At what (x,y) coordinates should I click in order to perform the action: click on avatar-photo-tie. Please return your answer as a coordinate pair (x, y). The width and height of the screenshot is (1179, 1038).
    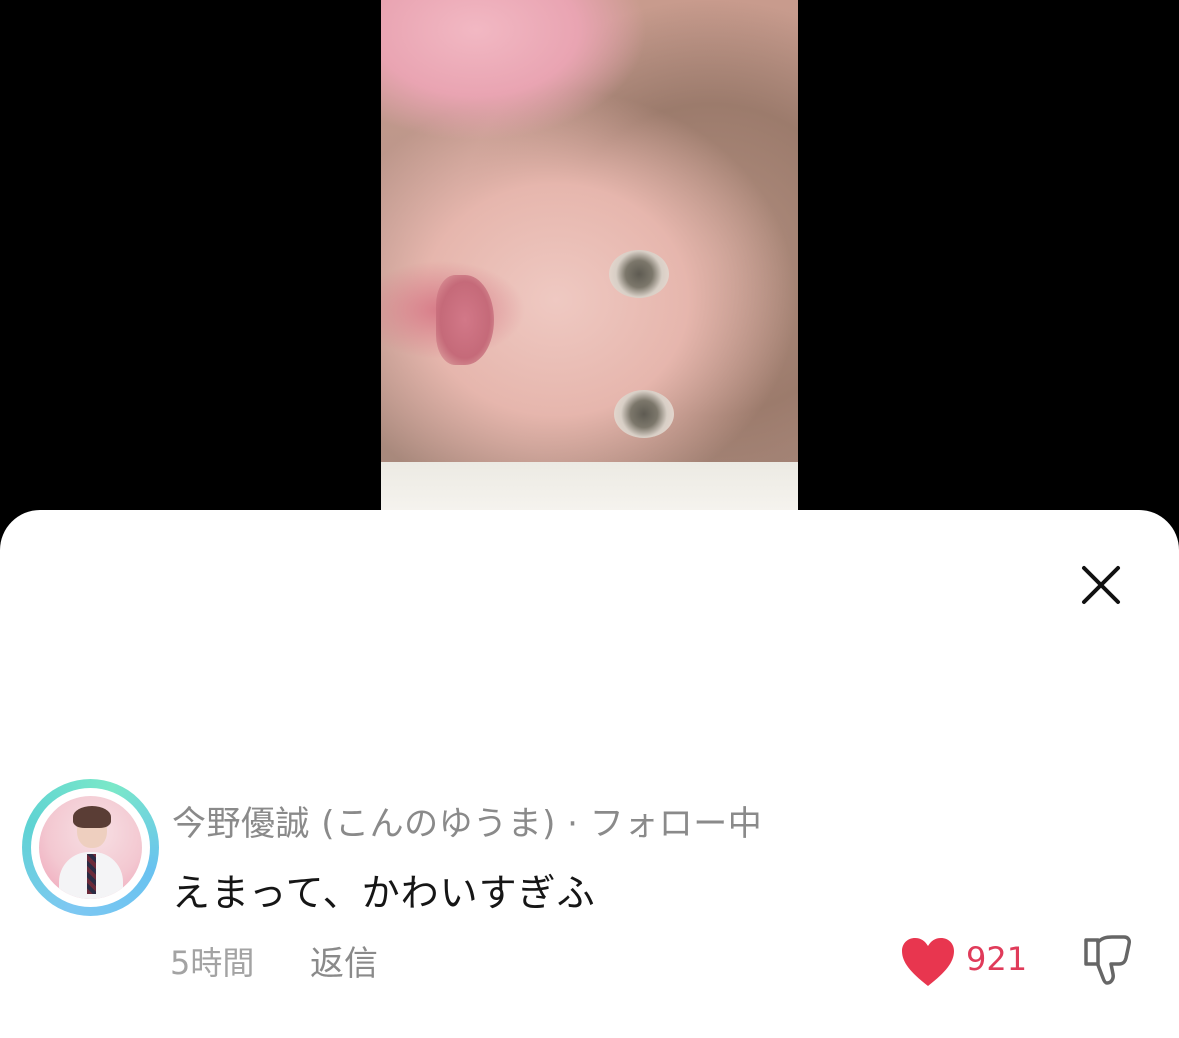
    Looking at the image, I should click on (91, 874).